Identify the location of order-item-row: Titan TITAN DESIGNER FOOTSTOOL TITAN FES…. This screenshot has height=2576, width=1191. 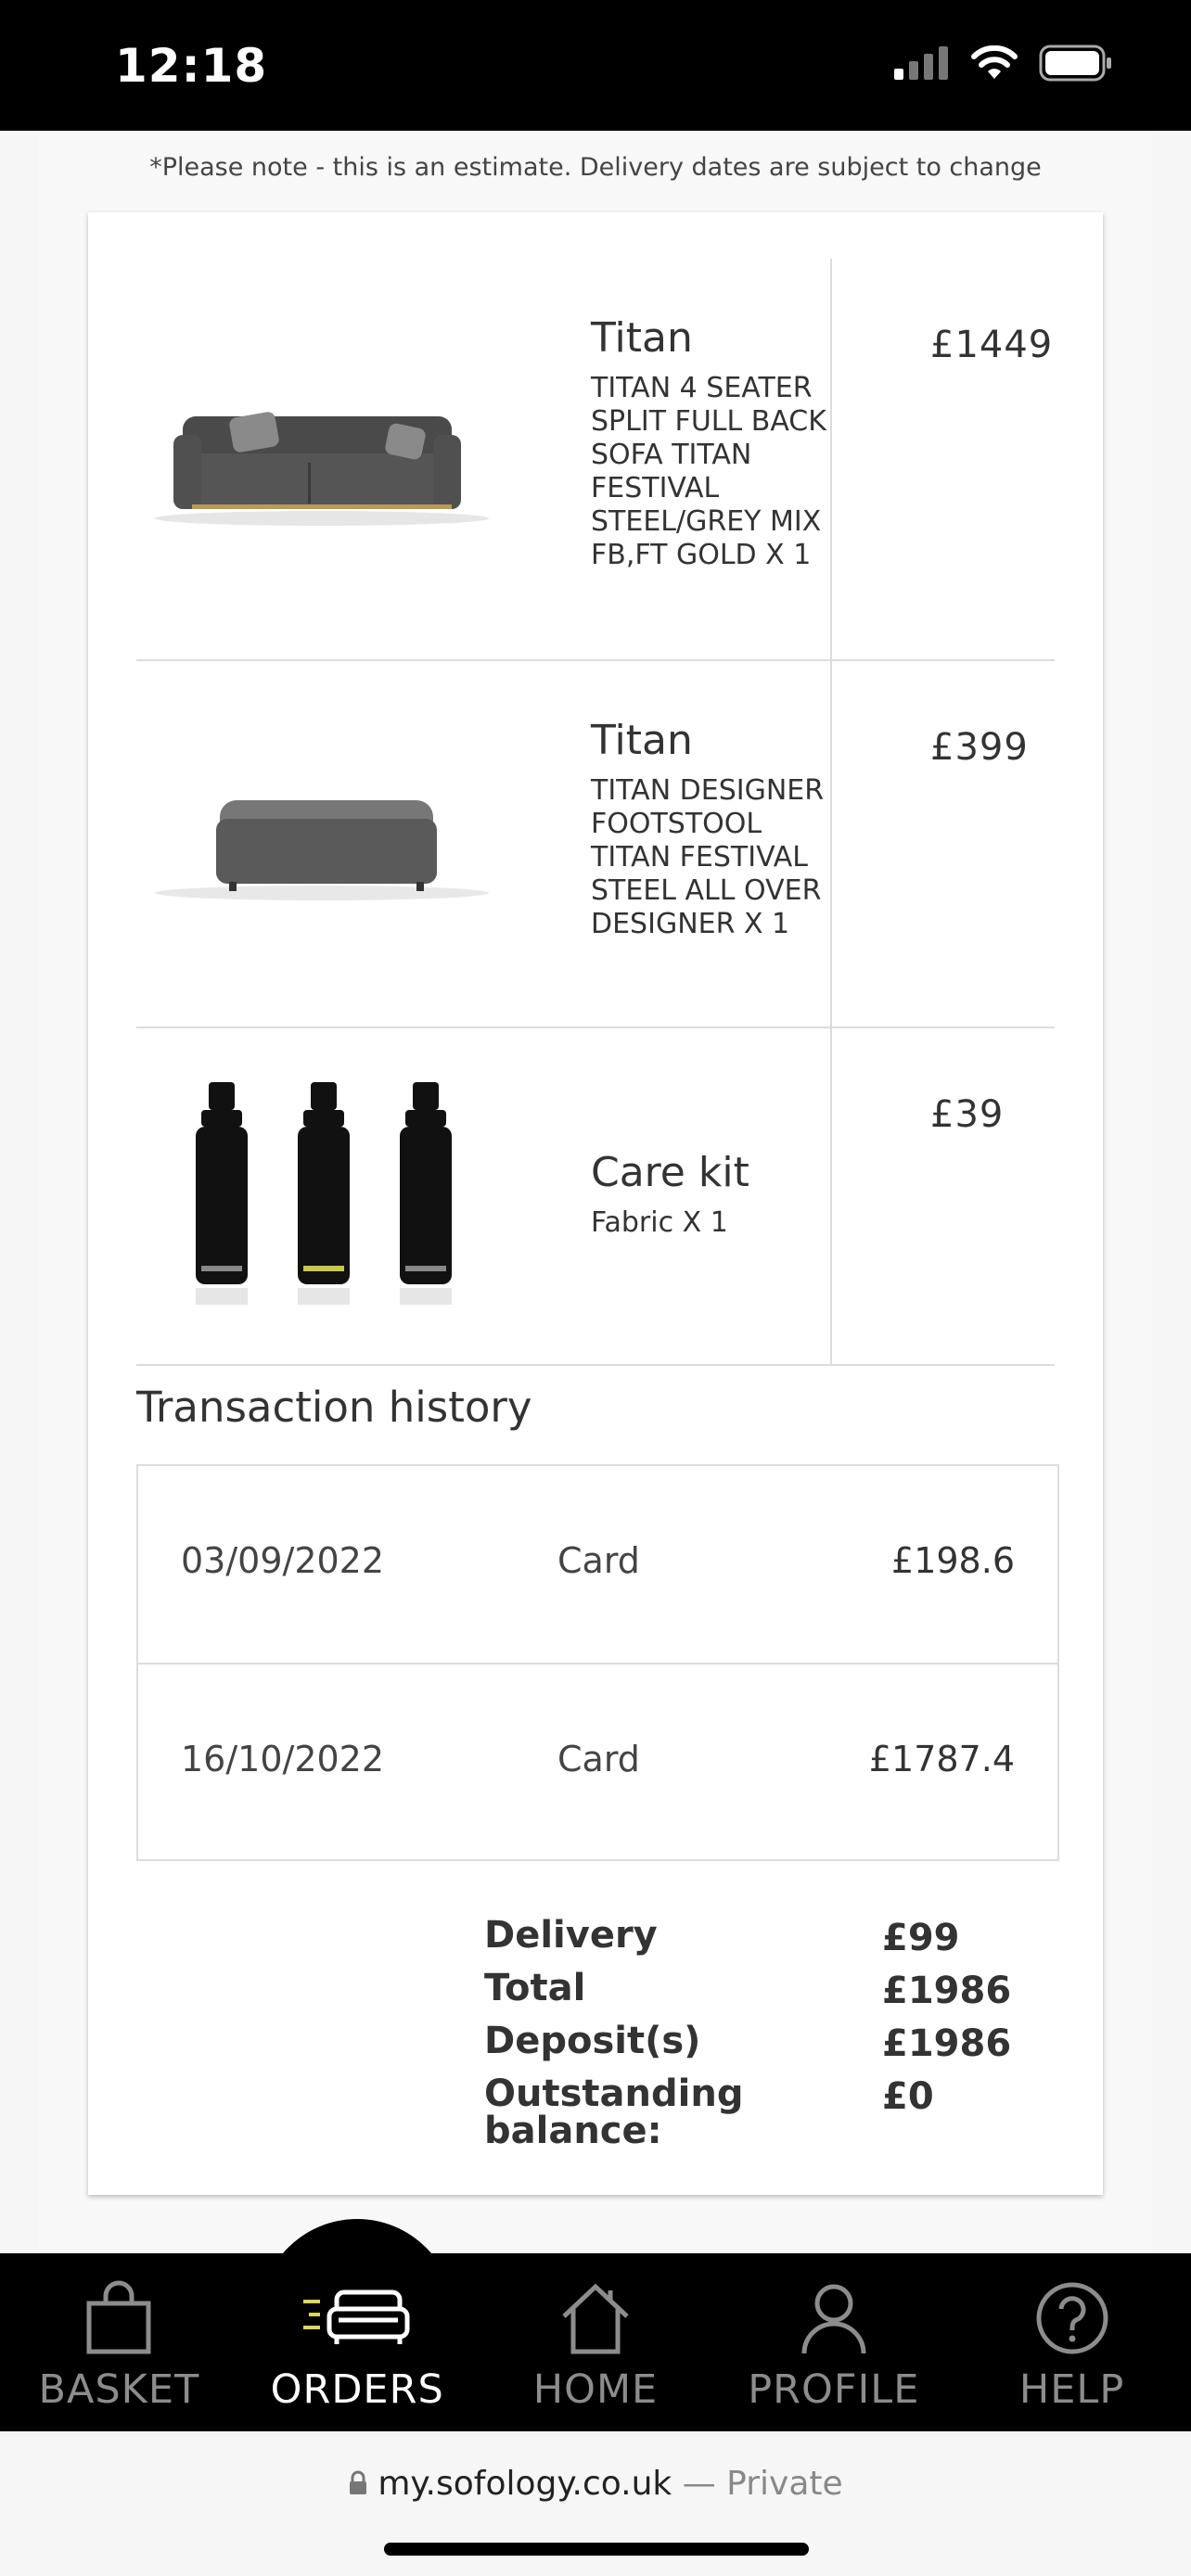
(595, 844).